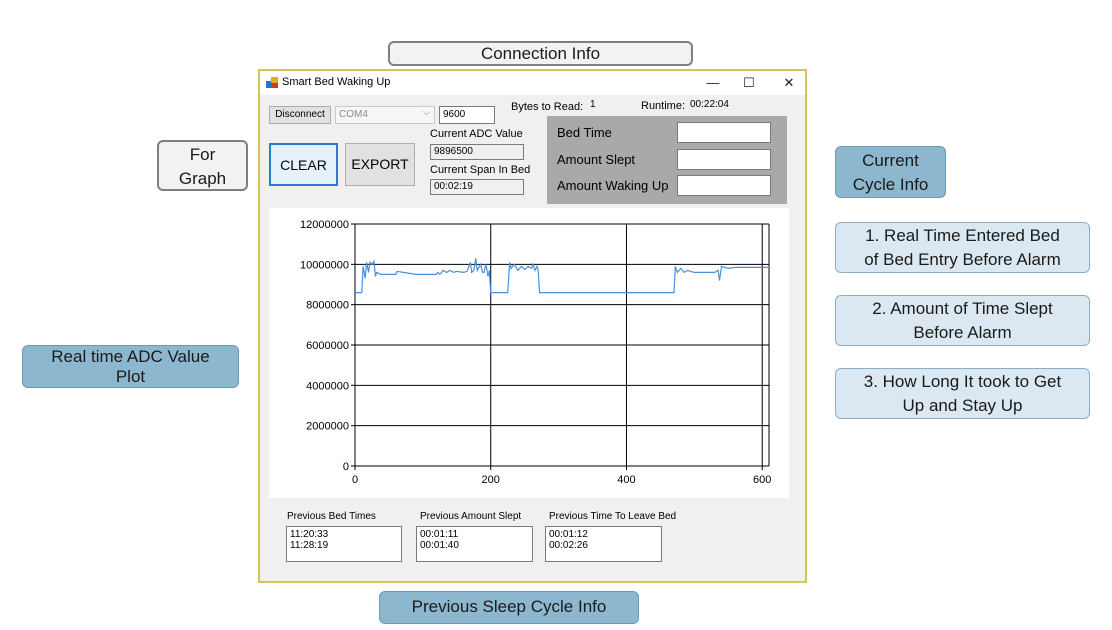 This screenshot has height=630, width=1112. What do you see at coordinates (562, 276) in the screenshot?
I see `adc-series-line` at bounding box center [562, 276].